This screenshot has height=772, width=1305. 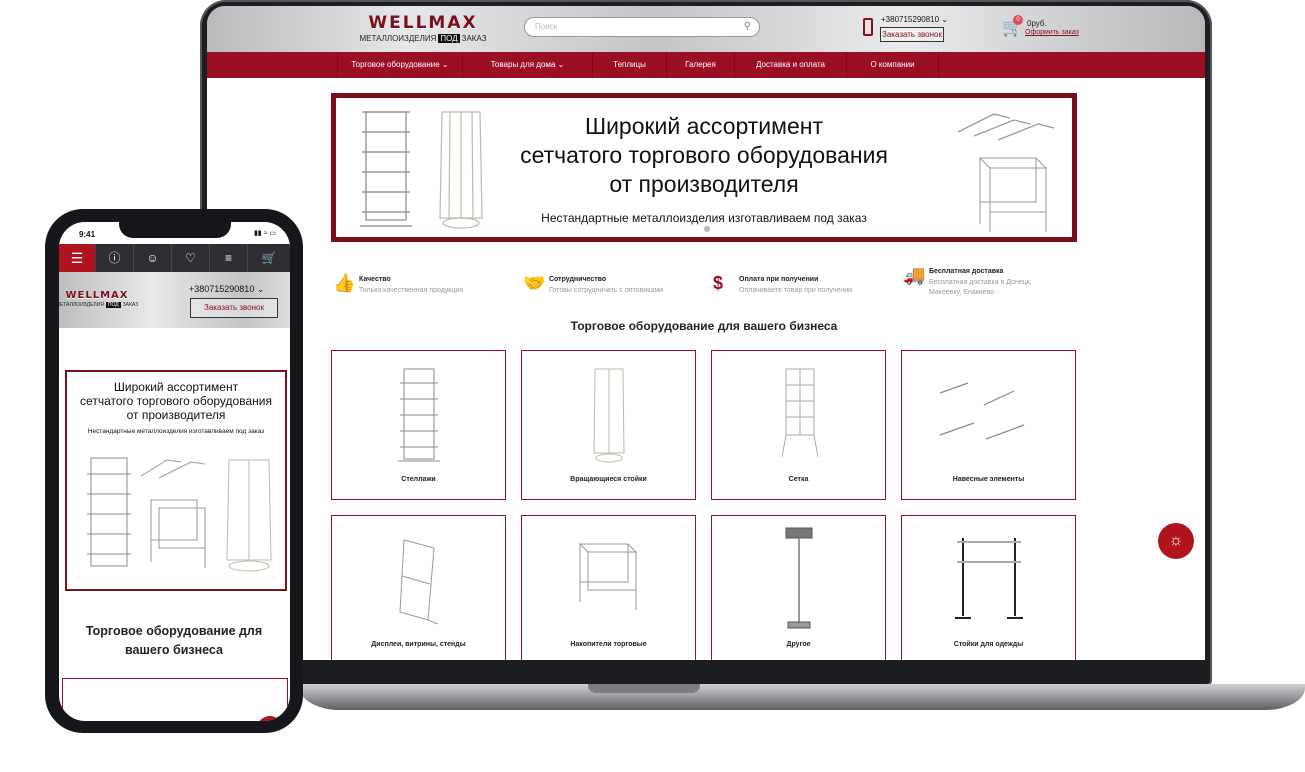 What do you see at coordinates (268, 258) in the screenshot?
I see `cart-icon: 🛒` at bounding box center [268, 258].